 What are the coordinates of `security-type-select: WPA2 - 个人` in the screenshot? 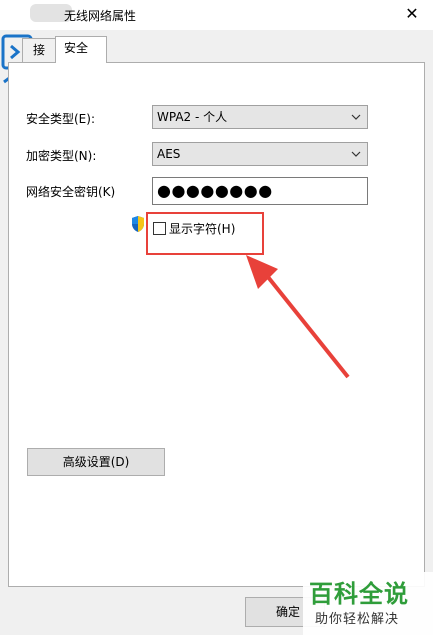 It's located at (260, 117).